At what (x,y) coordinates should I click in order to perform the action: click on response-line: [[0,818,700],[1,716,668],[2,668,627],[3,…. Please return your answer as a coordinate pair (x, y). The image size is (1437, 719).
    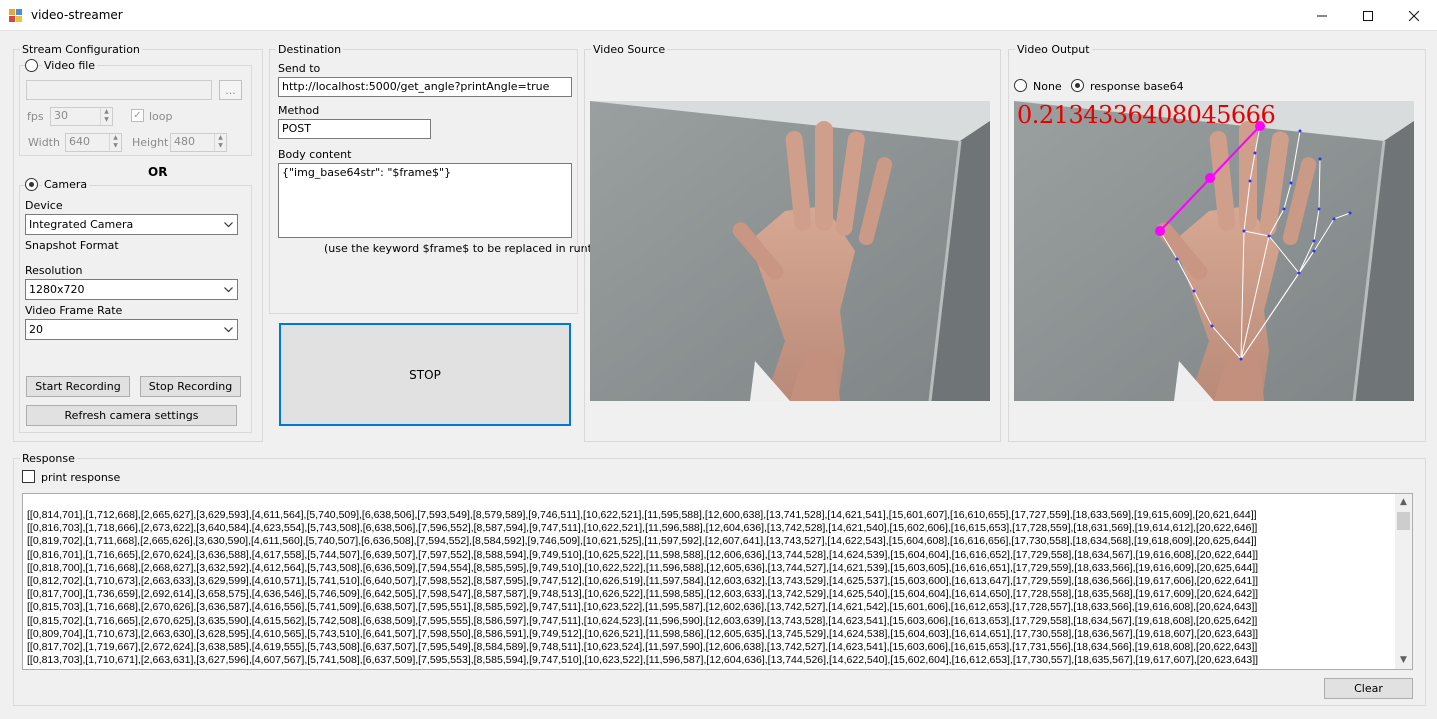
    Looking at the image, I should click on (643, 567).